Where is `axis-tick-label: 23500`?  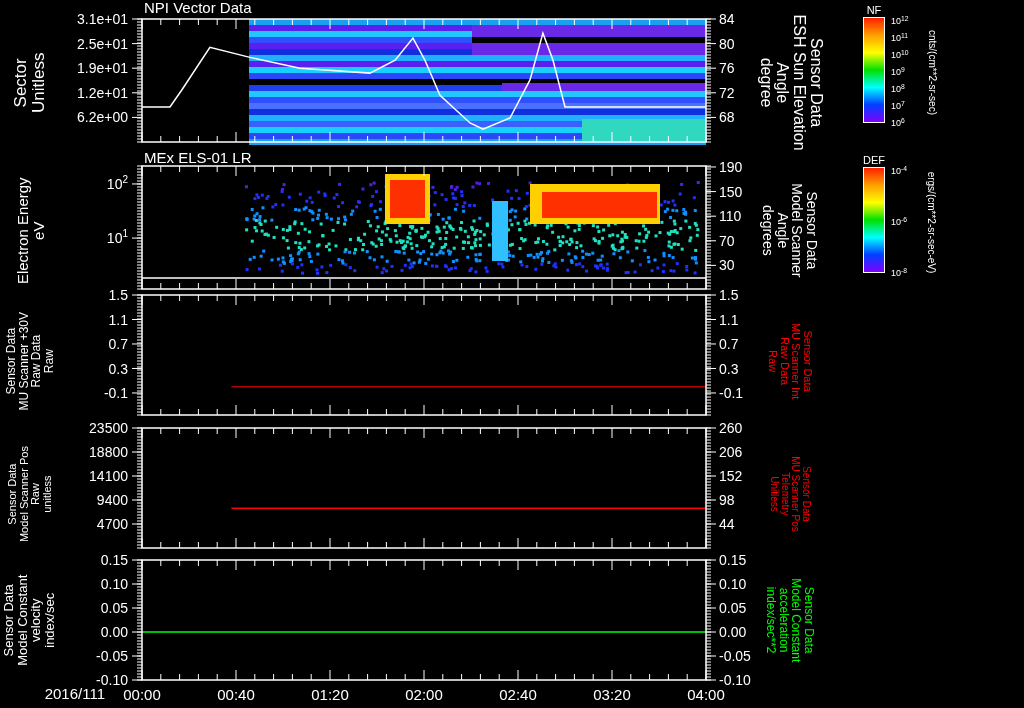 axis-tick-label: 23500 is located at coordinates (108, 428).